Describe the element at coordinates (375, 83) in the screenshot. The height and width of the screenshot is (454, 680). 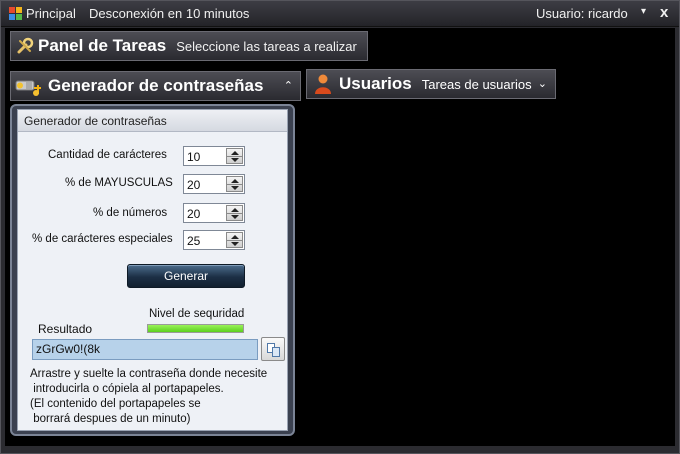
I see `users-section-title: Usuarios` at that location.